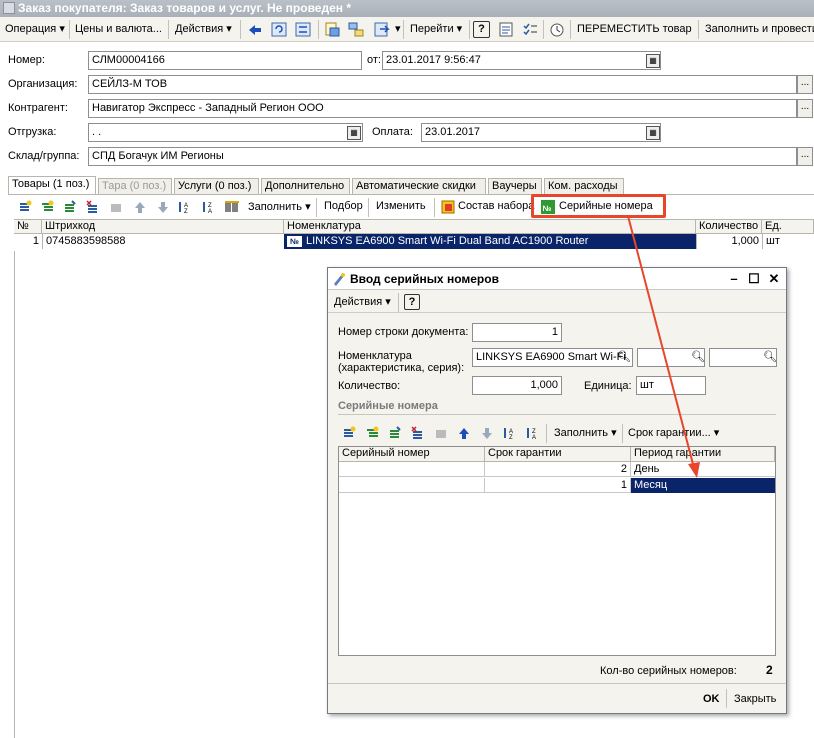  I want to click on change-button: Изменить, so click(401, 206).